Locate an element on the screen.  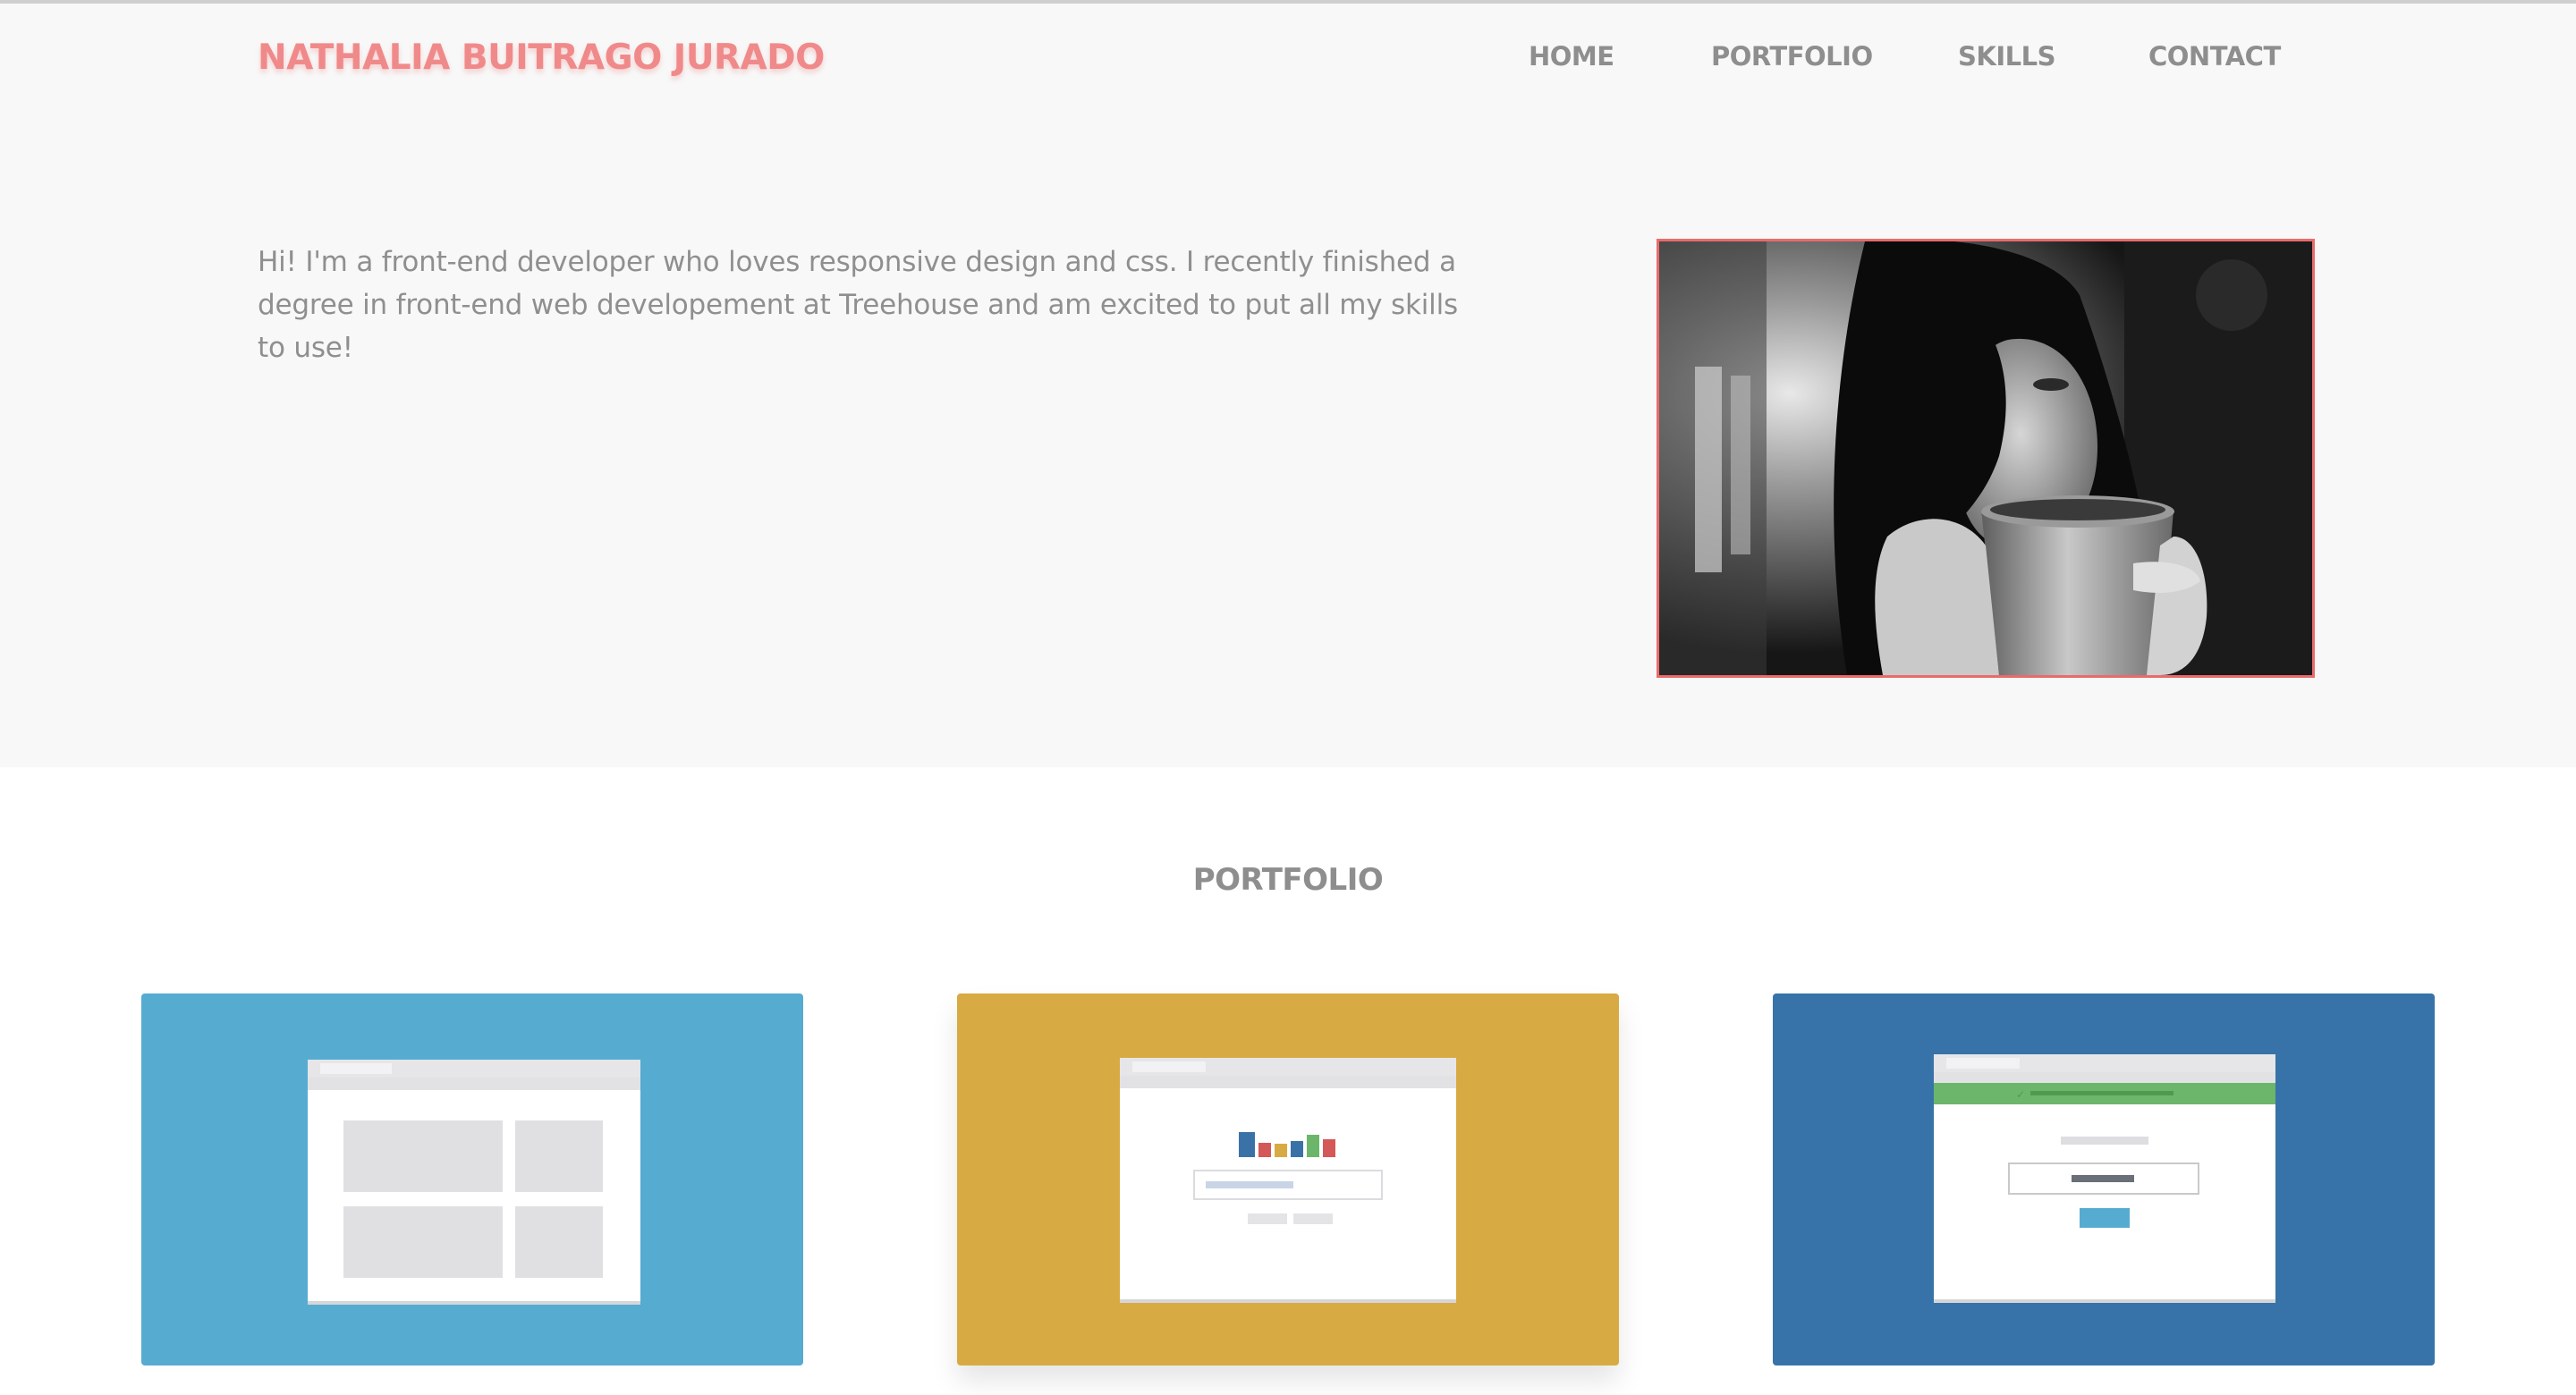
layout-grid-wireframe-icon is located at coordinates (472, 1179).